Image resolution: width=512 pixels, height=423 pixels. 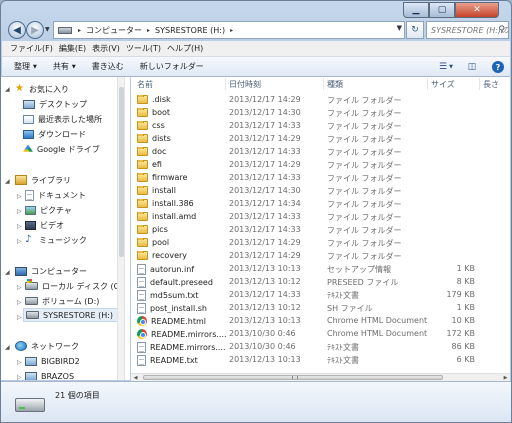 What do you see at coordinates (61, 149) in the screenshot?
I see `nav-google-drive: Google ドライブ` at bounding box center [61, 149].